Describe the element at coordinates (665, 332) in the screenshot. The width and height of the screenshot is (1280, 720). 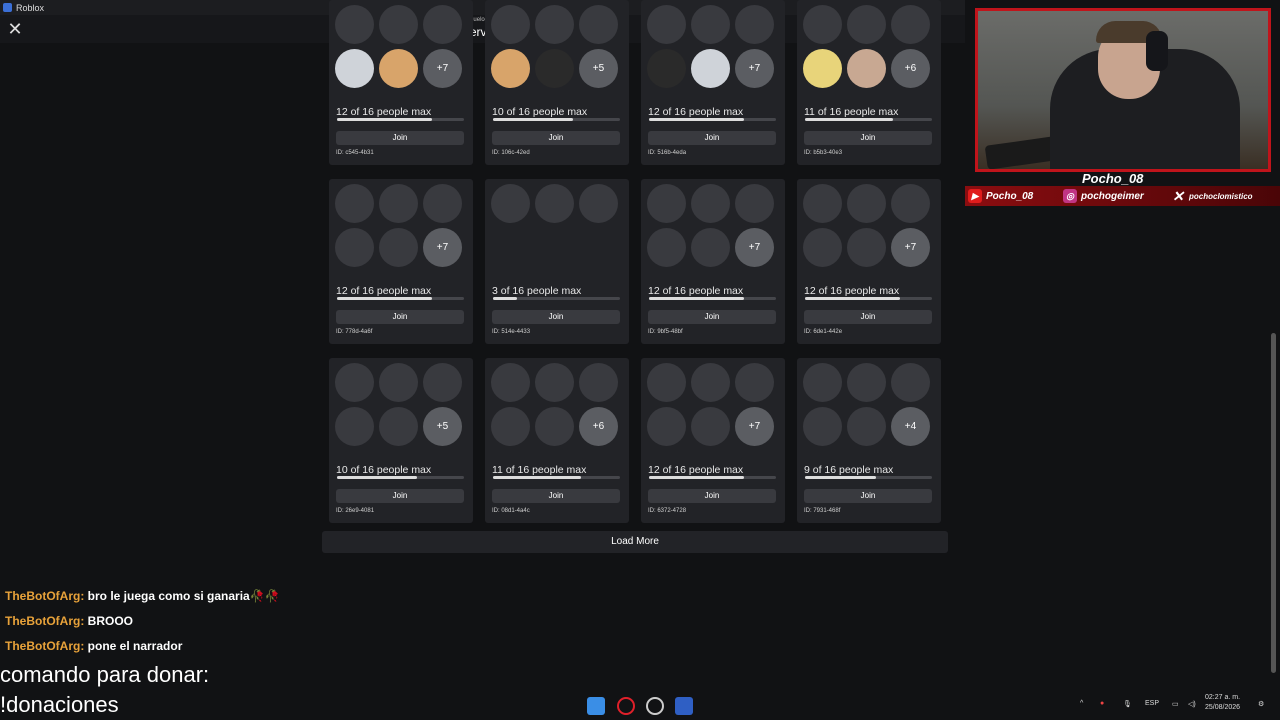
I see `server-id: ID: 9bf5-48bf` at that location.